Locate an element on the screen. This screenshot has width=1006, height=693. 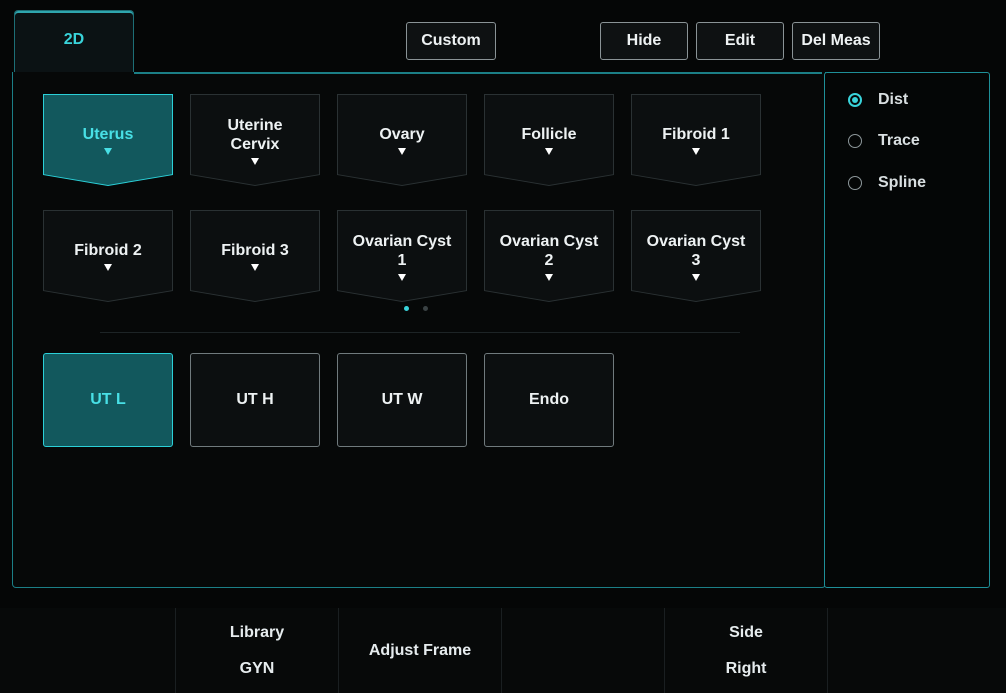
structure-label: Uterus is located at coordinates (108, 134).